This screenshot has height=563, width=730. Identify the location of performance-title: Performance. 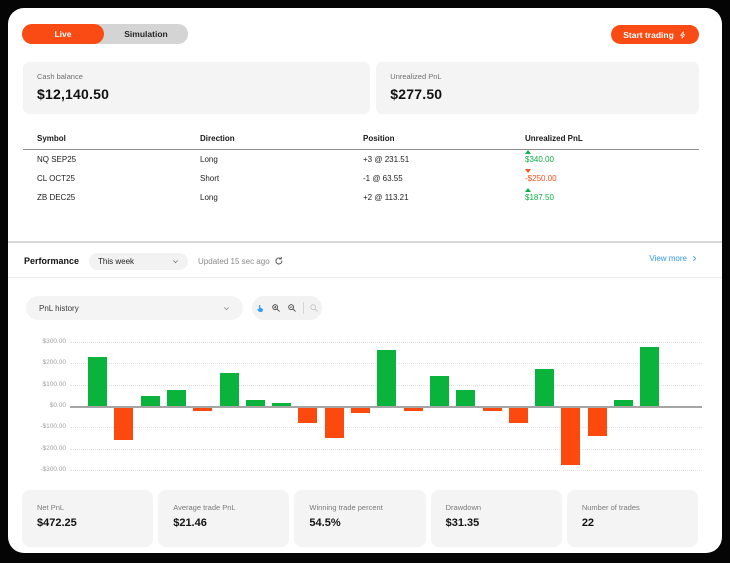
(52, 261).